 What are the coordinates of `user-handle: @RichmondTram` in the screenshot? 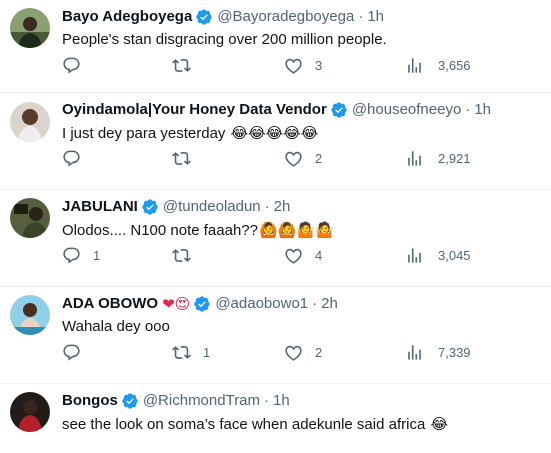 It's located at (201, 401).